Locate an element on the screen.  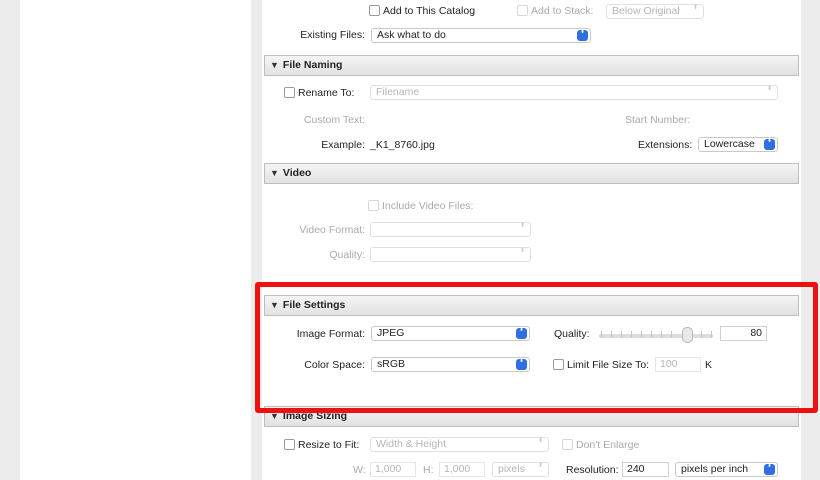
add-to-catalog-label: Add to This Catalog is located at coordinates (429, 11).